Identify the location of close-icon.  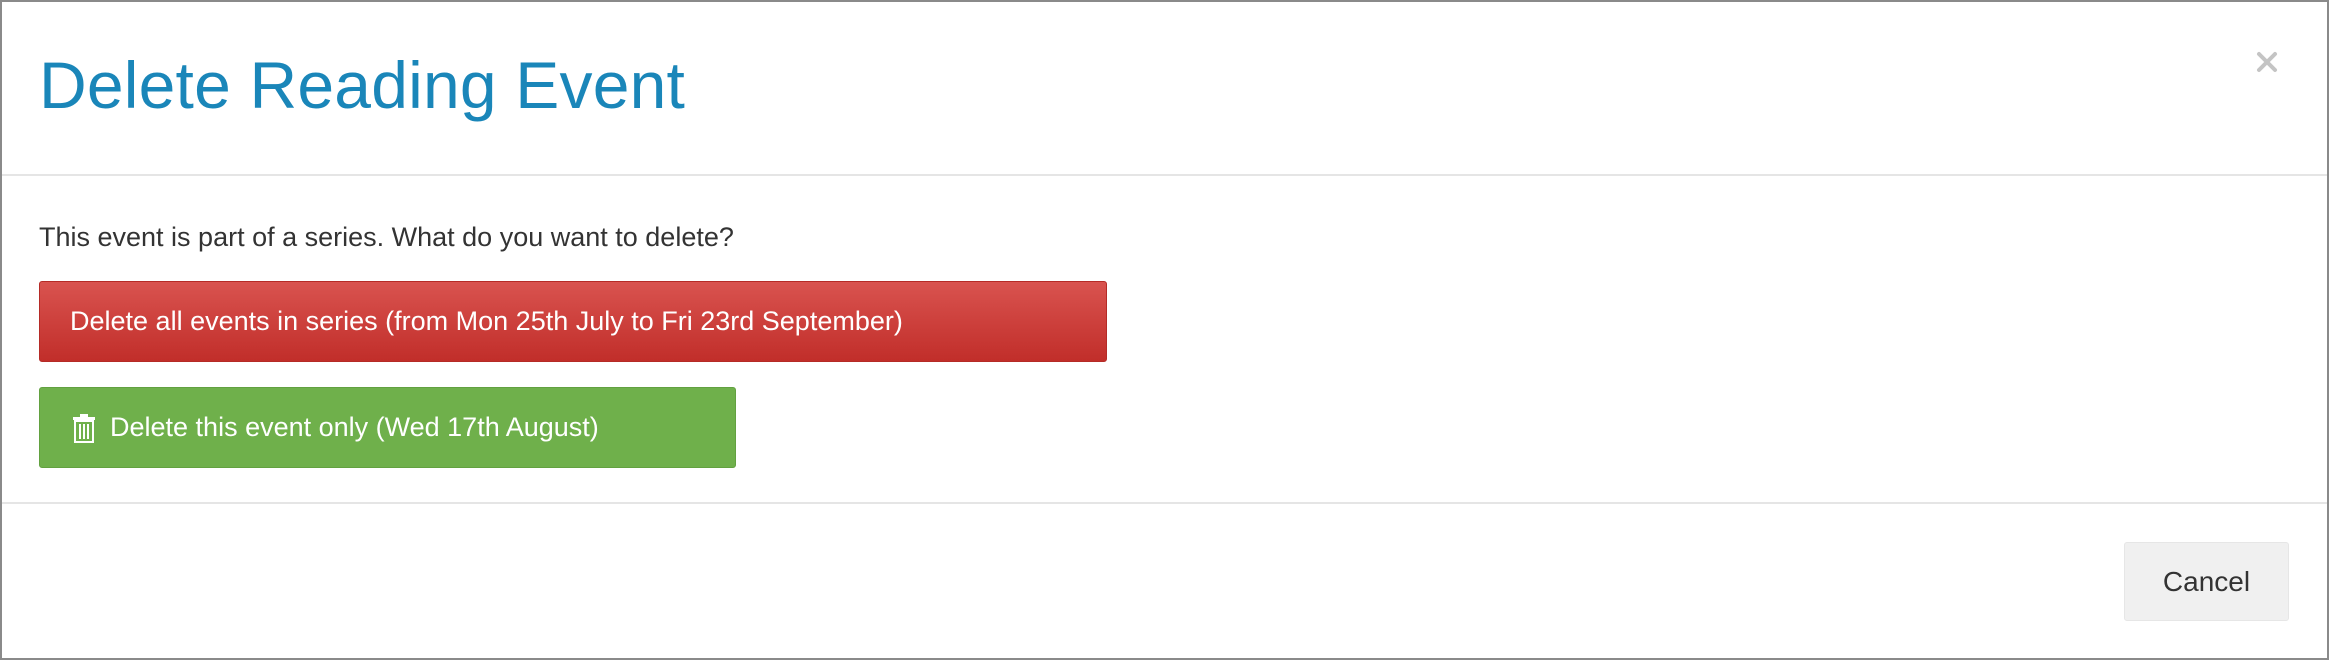
(2267, 62).